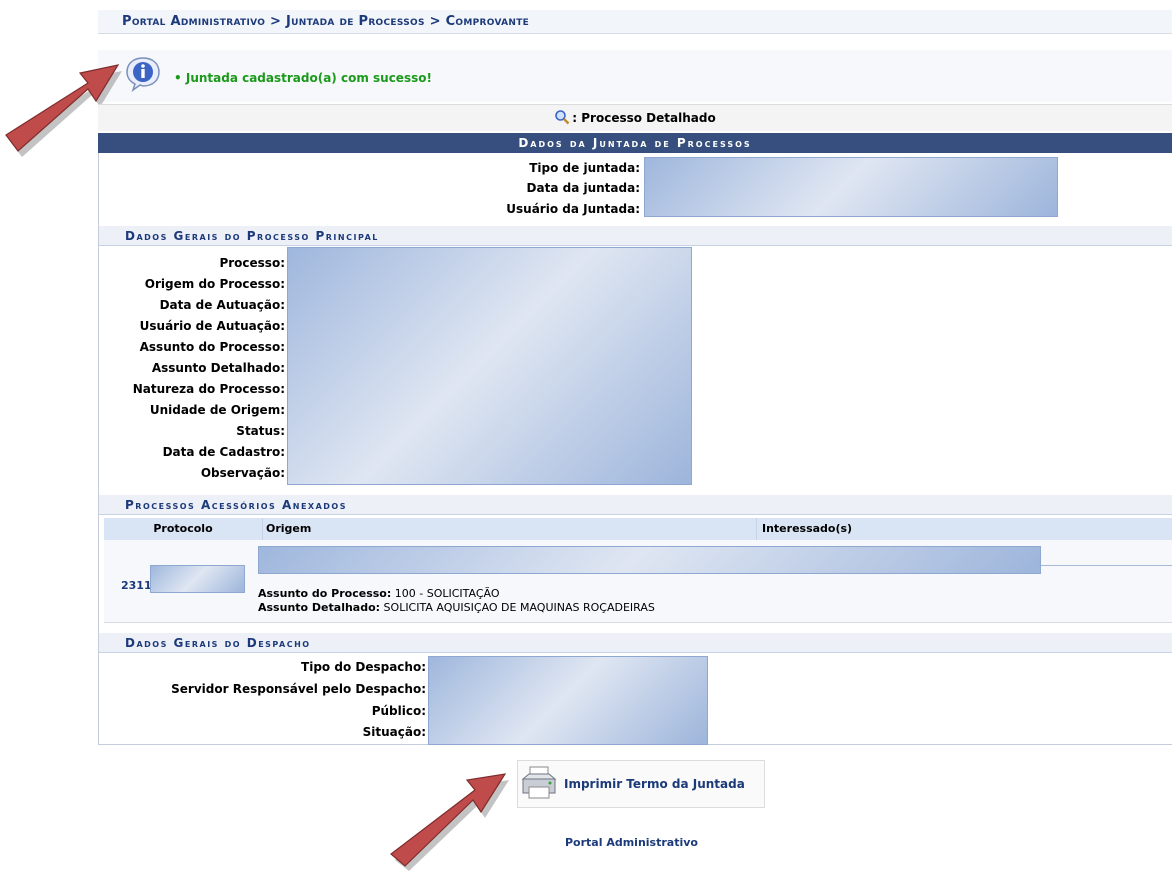 The image size is (1172, 871). Describe the element at coordinates (967, 529) in the screenshot. I see `column-header-interessados: Interessado(s)` at that location.